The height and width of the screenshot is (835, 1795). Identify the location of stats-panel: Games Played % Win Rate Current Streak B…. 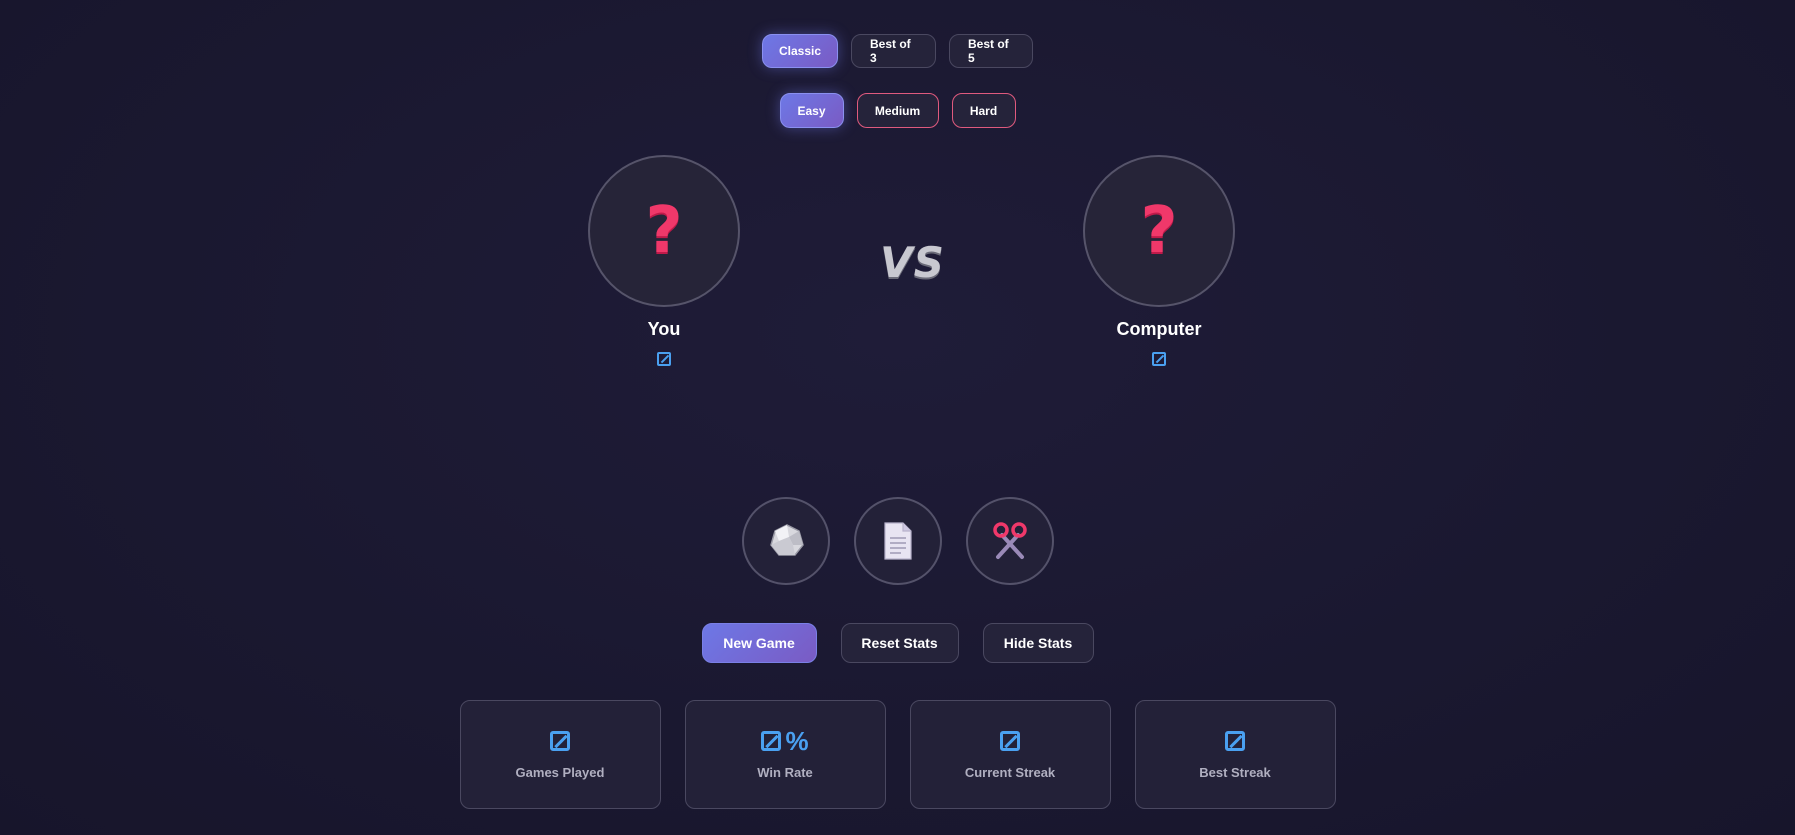
(897, 754).